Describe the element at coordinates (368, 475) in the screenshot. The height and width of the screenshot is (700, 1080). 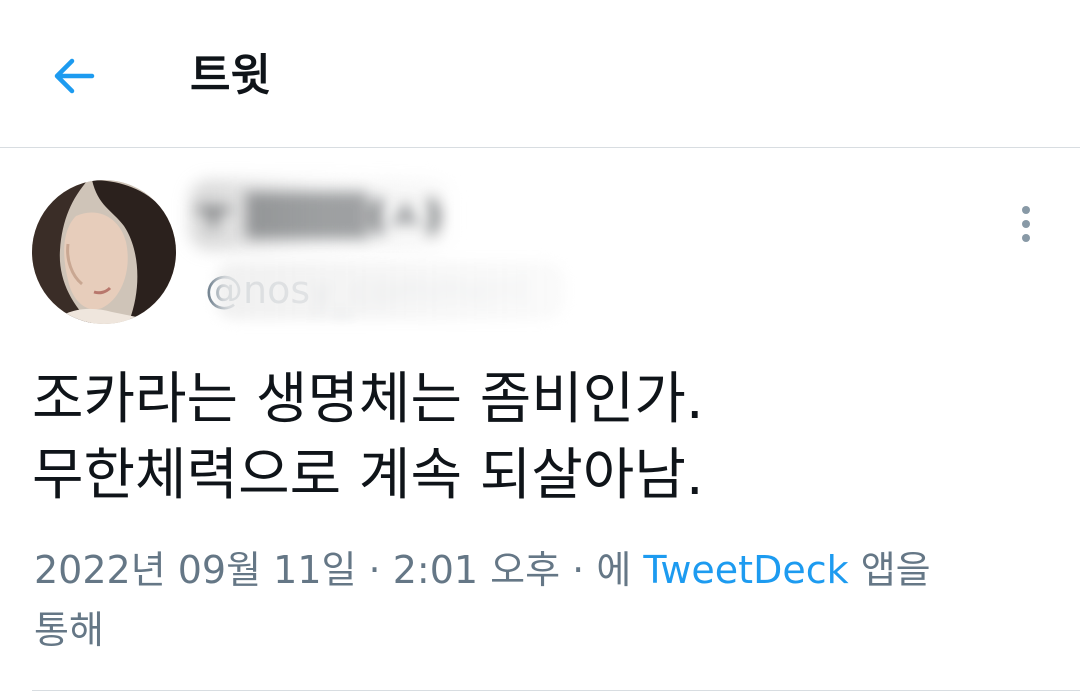
I see `tweet-text-line: 무한체력으로 계속 되살아남.` at that location.